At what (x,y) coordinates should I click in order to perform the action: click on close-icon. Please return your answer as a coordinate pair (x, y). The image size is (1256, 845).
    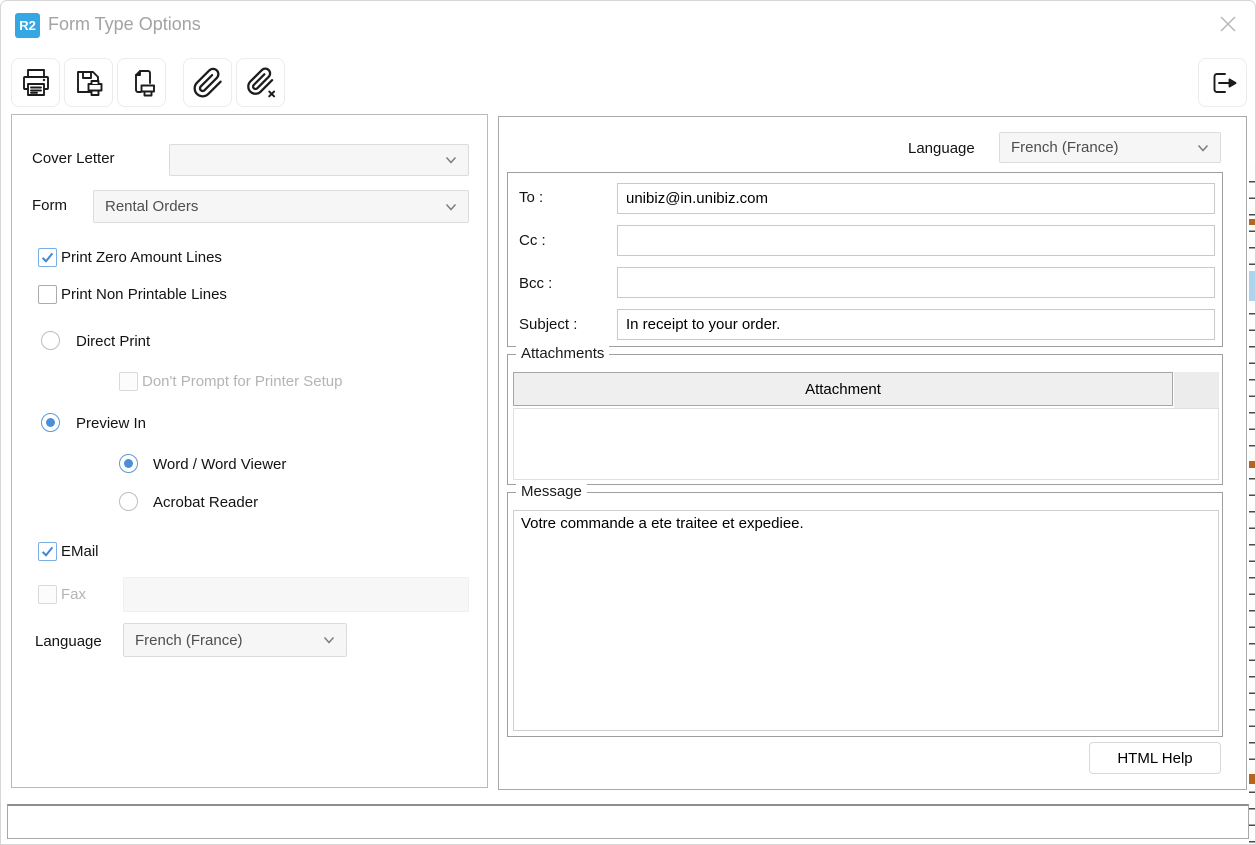
    Looking at the image, I should click on (1228, 24).